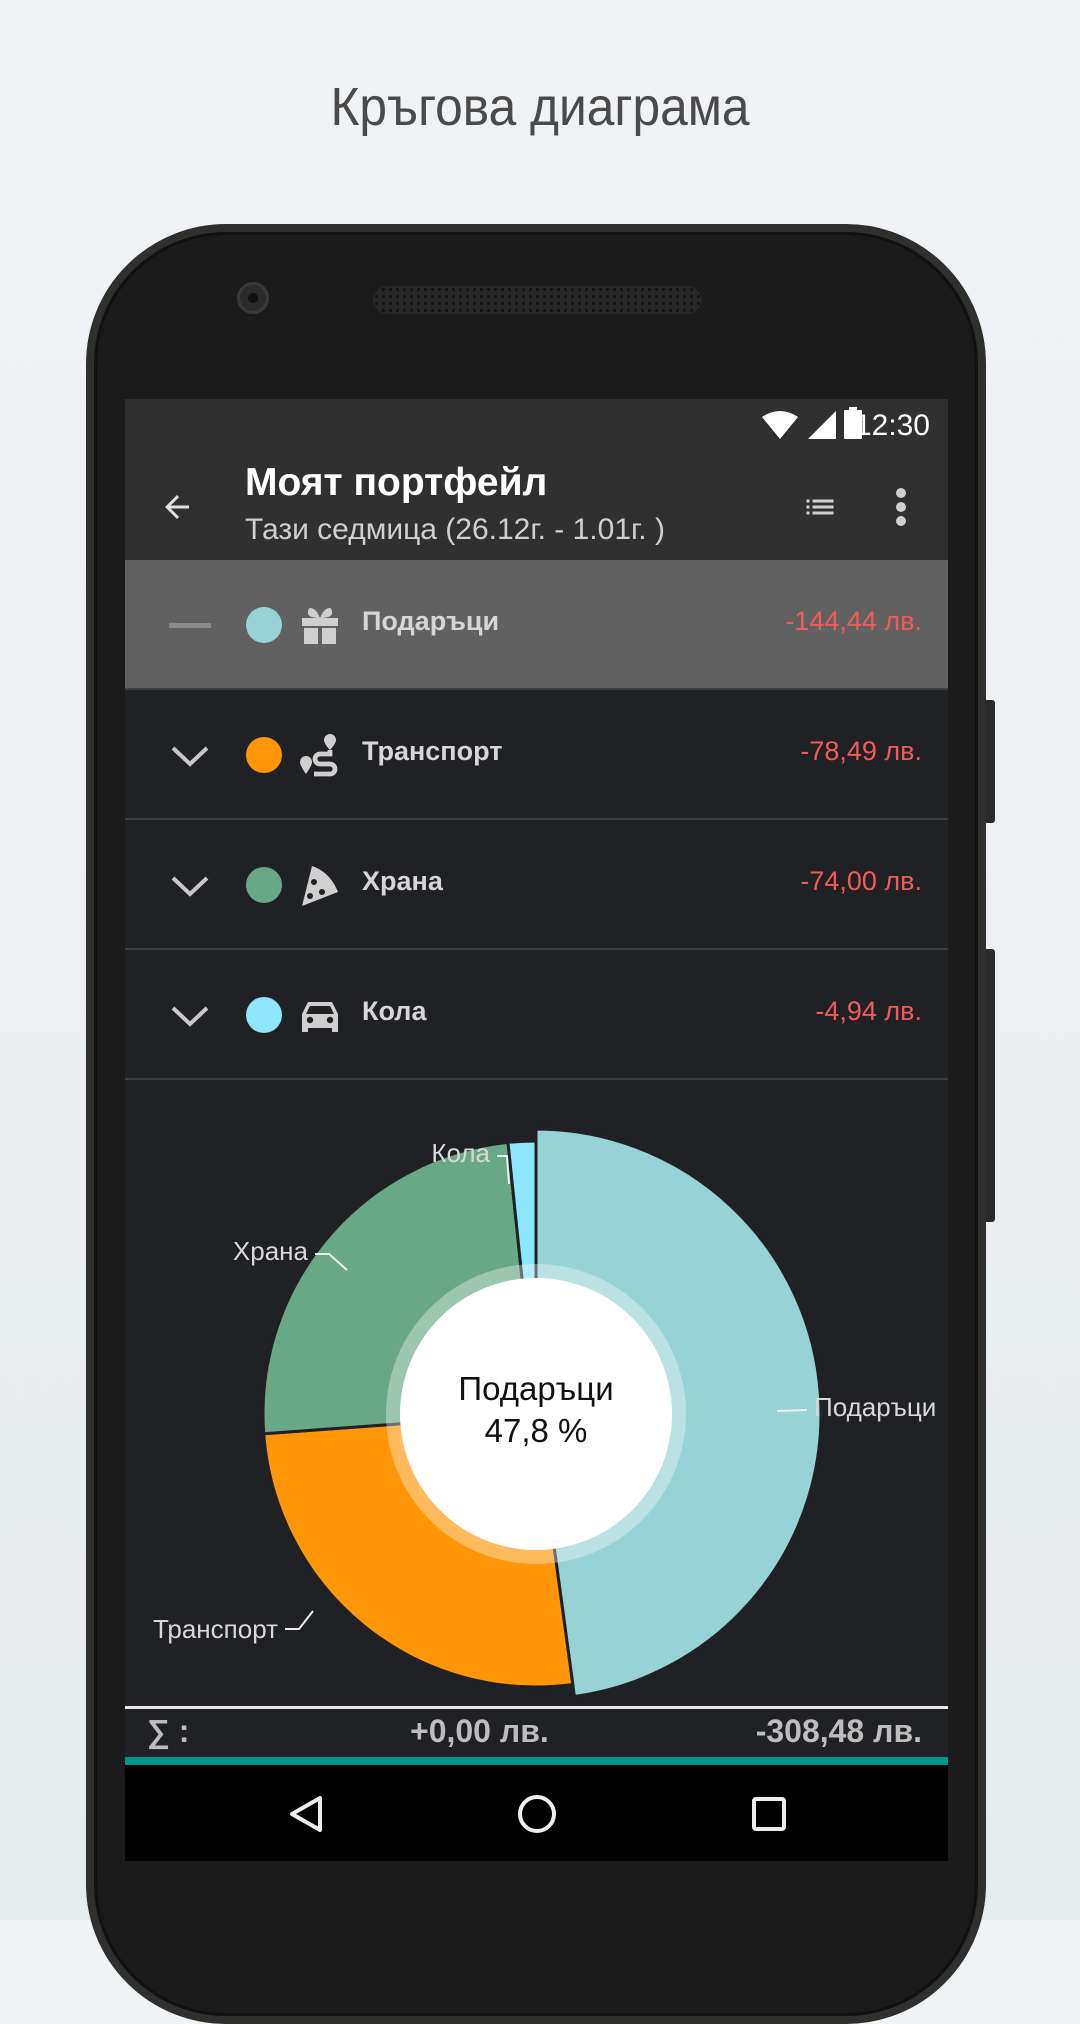 This screenshot has width=1080, height=2024. I want to click on category-row-gifts: Подаръци -144,44 лв., so click(536, 625).